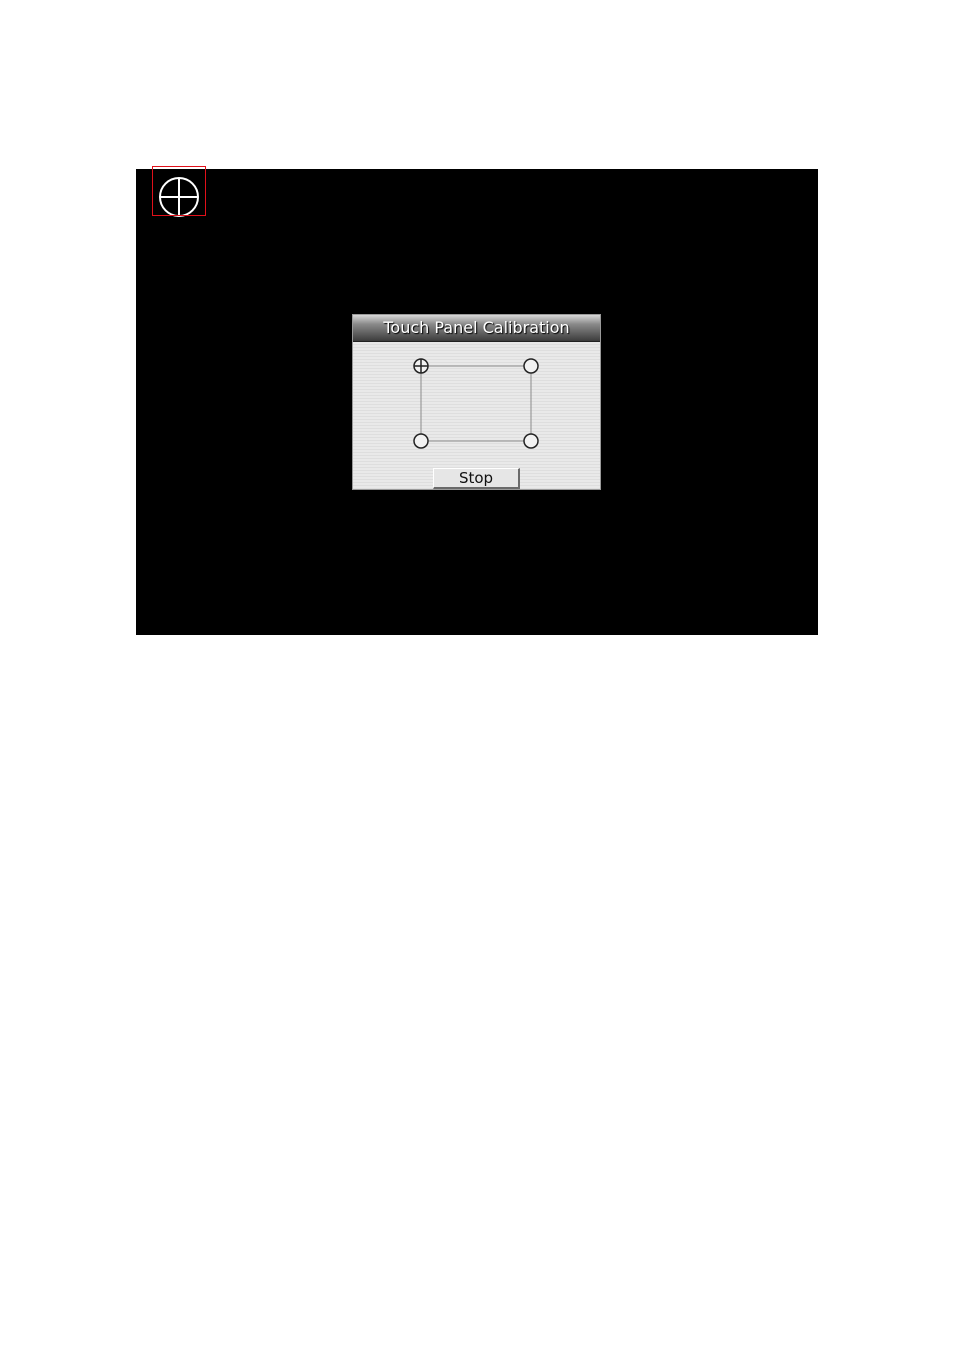 The image size is (954, 1350). I want to click on calibration-diagram, so click(476, 403).